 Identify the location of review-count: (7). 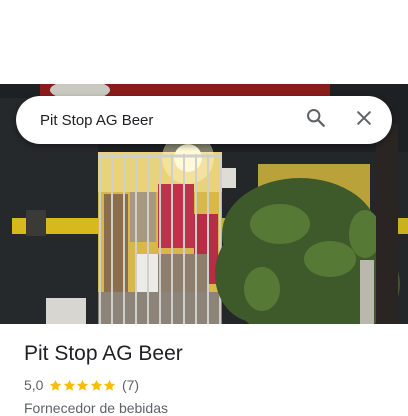
(130, 385).